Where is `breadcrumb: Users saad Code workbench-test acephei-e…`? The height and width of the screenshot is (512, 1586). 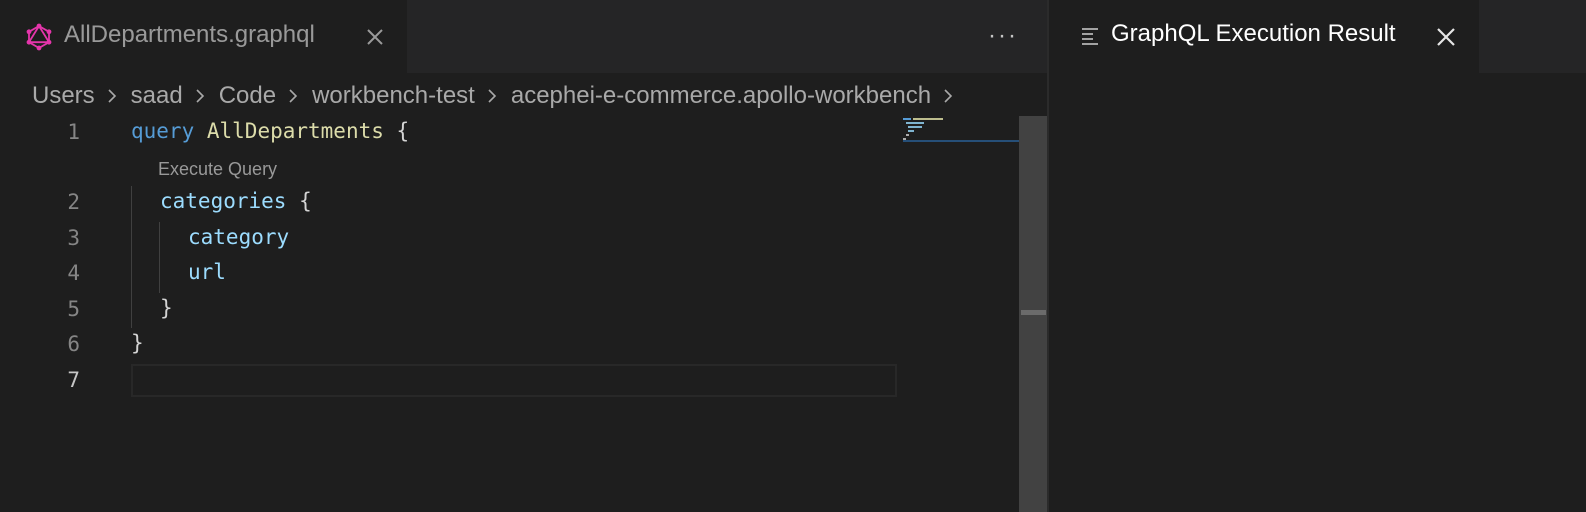 breadcrumb: Users saad Code workbench-test acephei-e… is located at coordinates (499, 96).